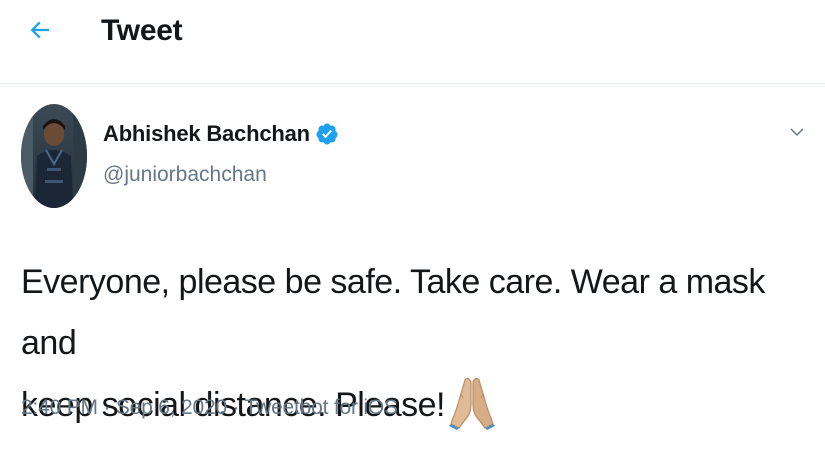 The image size is (825, 450). Describe the element at coordinates (59, 407) in the screenshot. I see `tweet-time: 2:40 PM` at that location.